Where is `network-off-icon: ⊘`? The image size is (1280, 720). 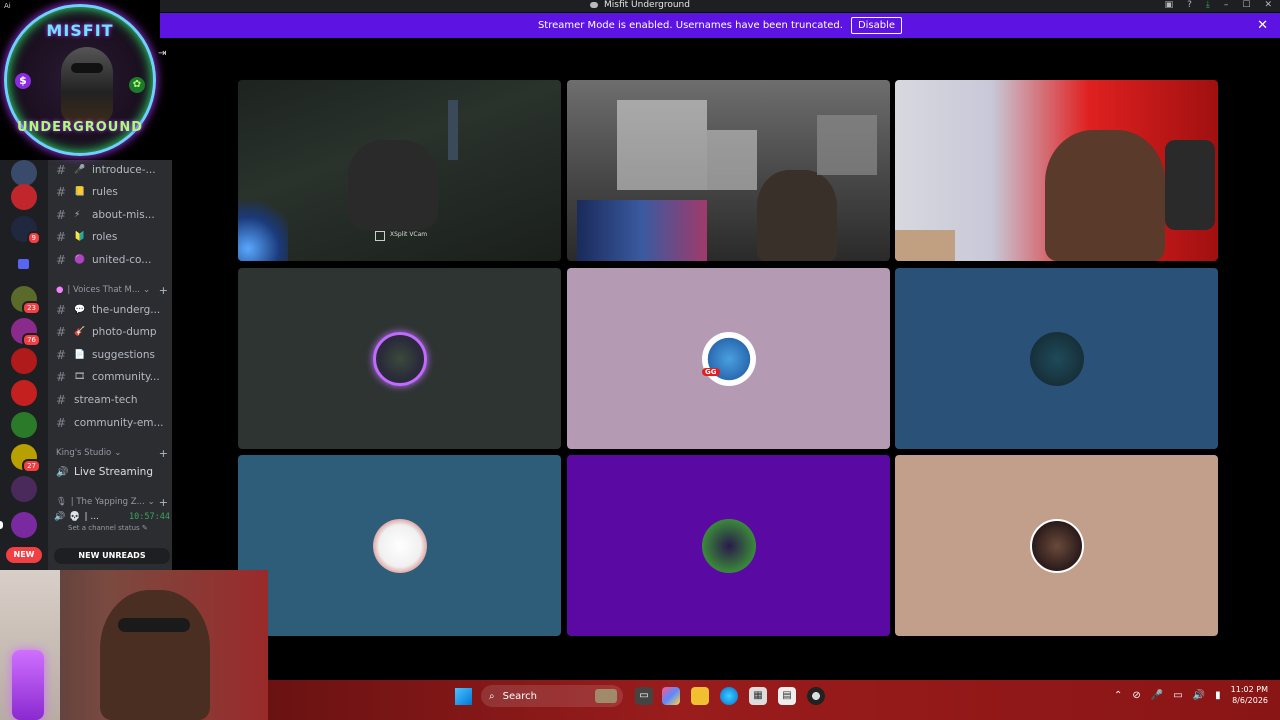 network-off-icon: ⊘ is located at coordinates (1136, 695).